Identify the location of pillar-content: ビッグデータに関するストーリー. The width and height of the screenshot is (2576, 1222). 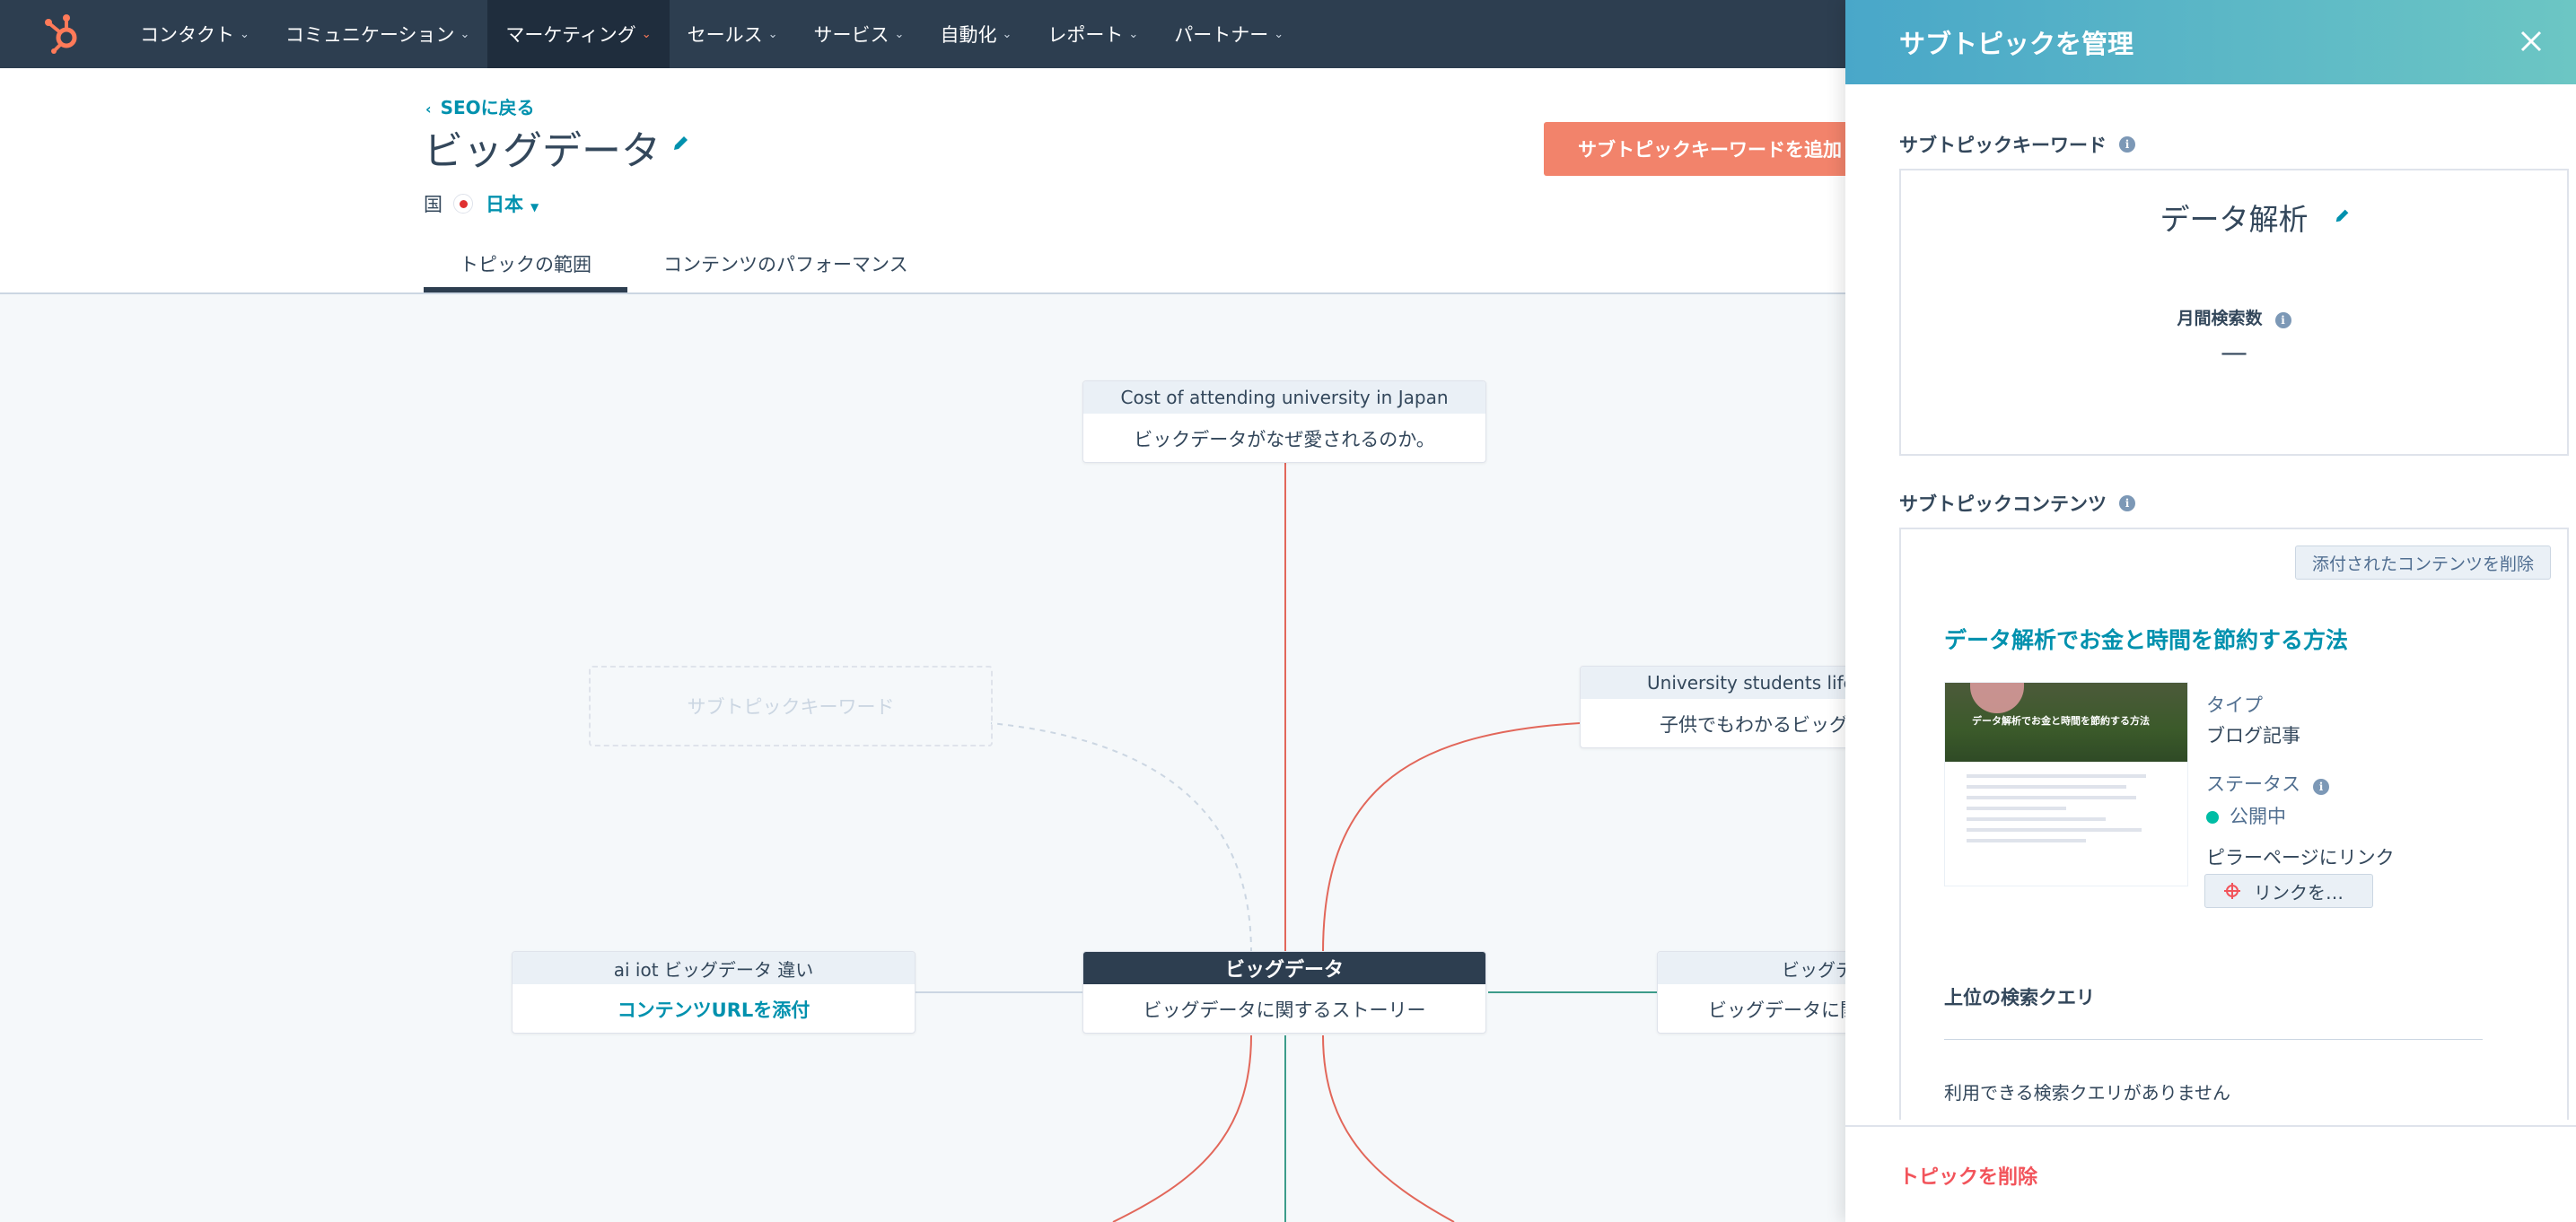
(1284, 1010).